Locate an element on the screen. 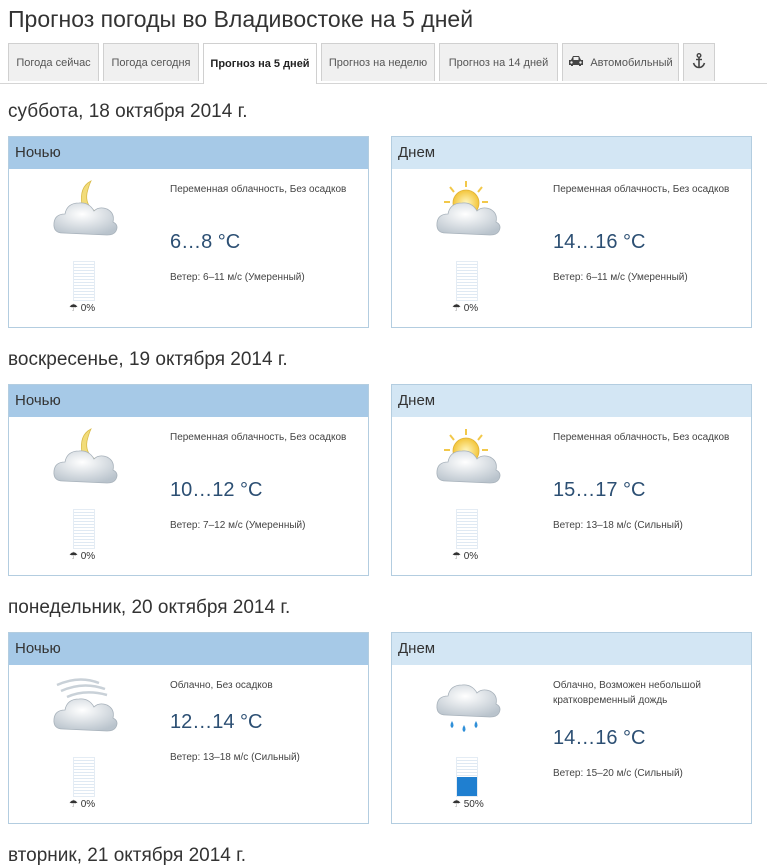 Image resolution: width=767 pixels, height=867 pixels. anchor-icon is located at coordinates (699, 62).